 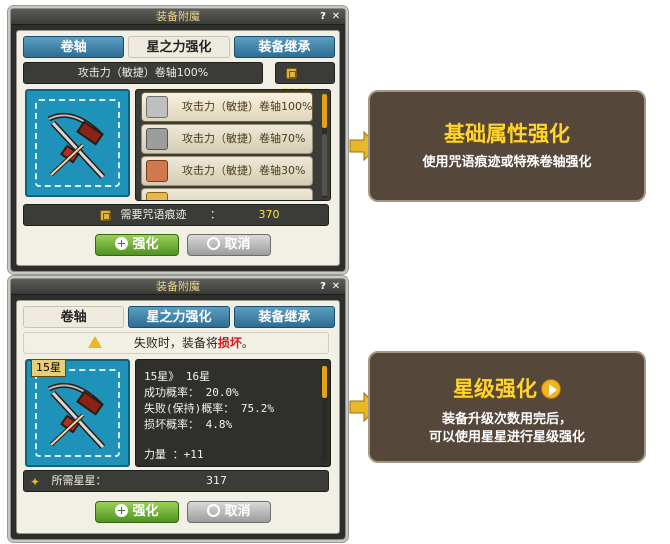 What do you see at coordinates (247, 106) in the screenshot?
I see `scroll-item-label: 攻击力（敏捷）卷轴100%` at bounding box center [247, 106].